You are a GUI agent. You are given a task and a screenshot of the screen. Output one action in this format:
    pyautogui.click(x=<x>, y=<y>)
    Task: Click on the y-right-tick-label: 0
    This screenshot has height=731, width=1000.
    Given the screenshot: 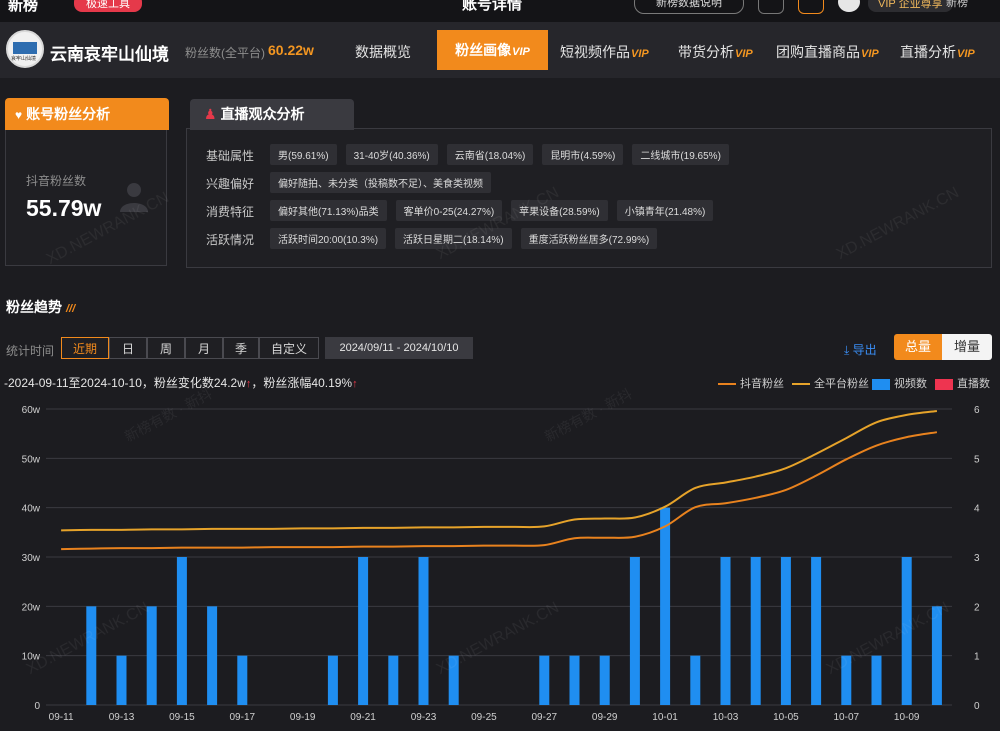 What is the action you would take?
    pyautogui.click(x=977, y=706)
    